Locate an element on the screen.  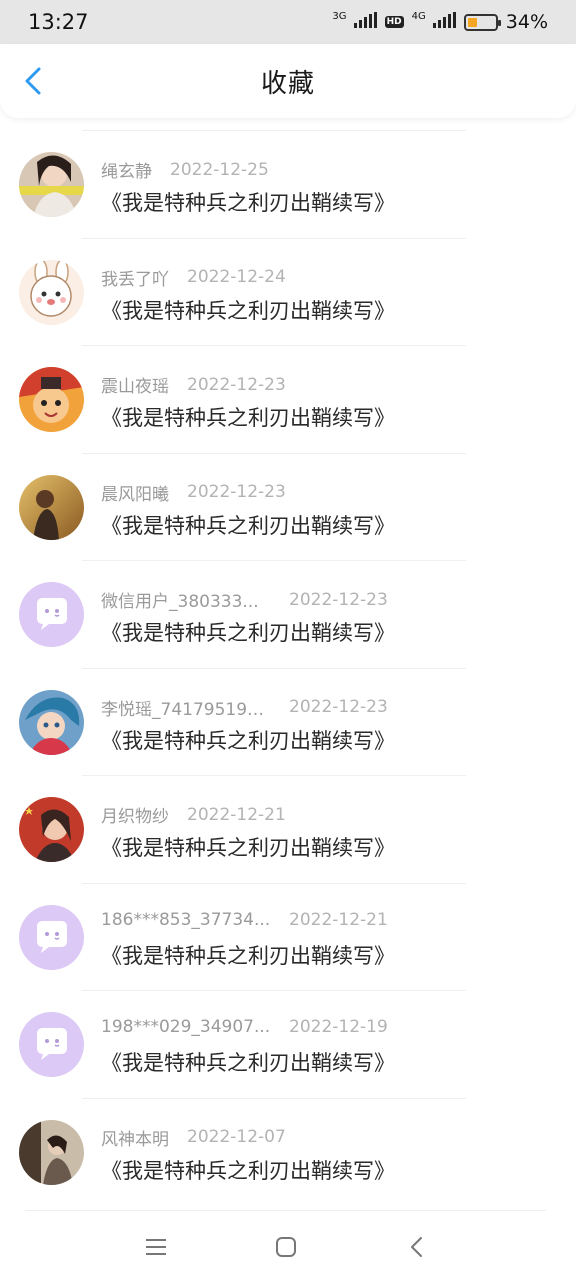
meta-line: 震山夜瑶 2022-12-23 is located at coordinates (193, 385).